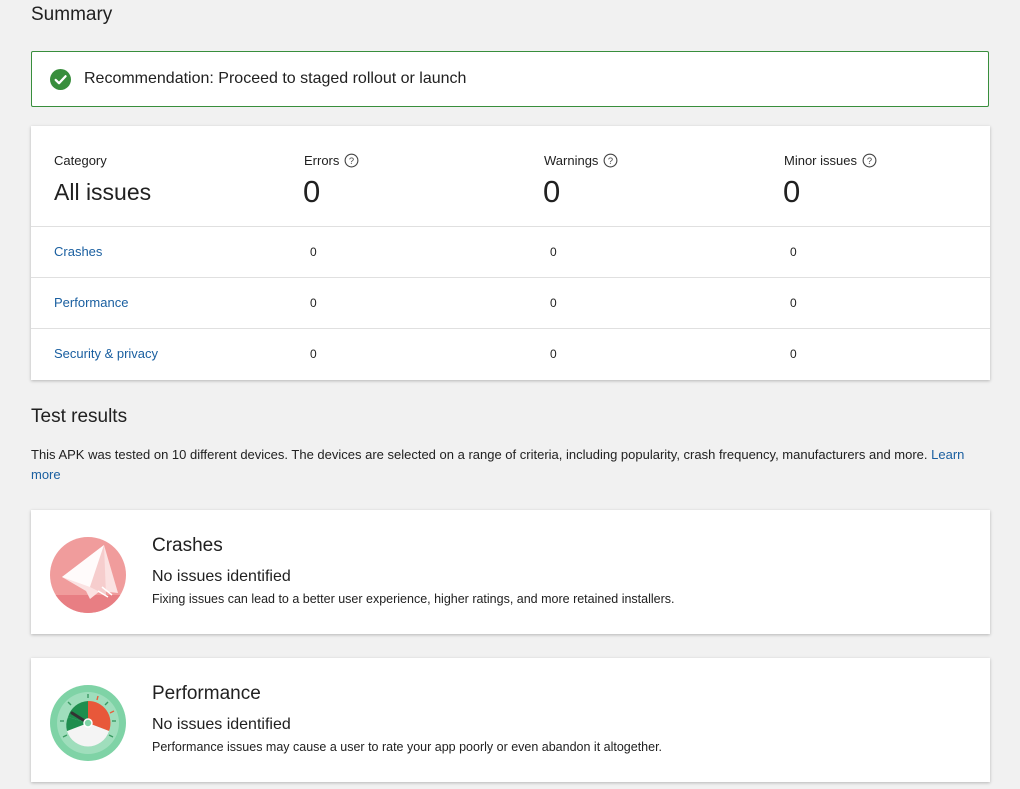 The height and width of the screenshot is (789, 1020). I want to click on errors-header: Errors ?, so click(331, 160).